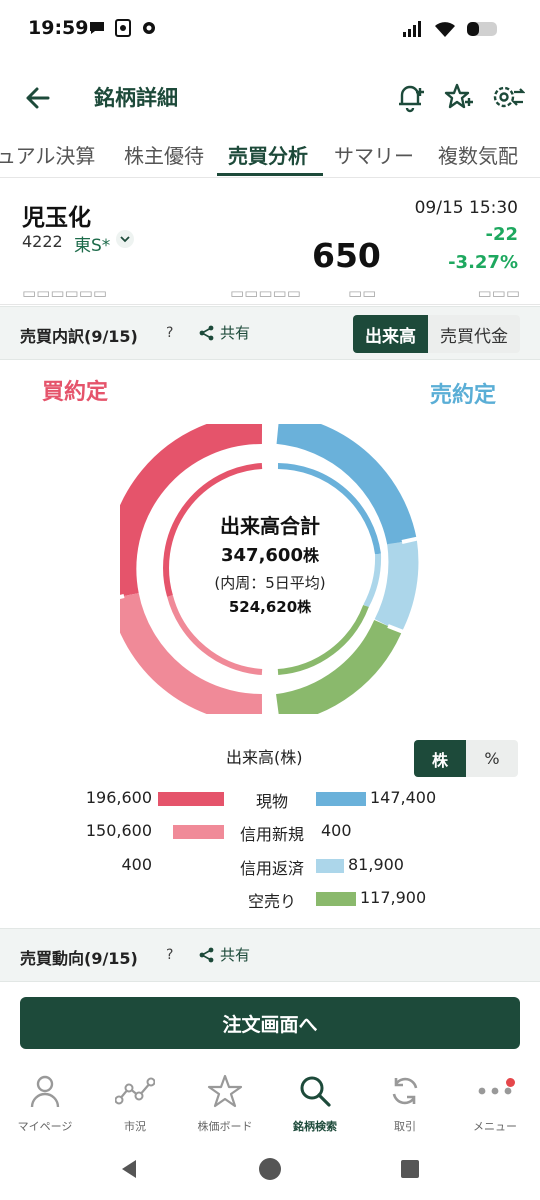  I want to click on breakdown-row-margin-close: 400 信用返済 81,900, so click(270, 867).